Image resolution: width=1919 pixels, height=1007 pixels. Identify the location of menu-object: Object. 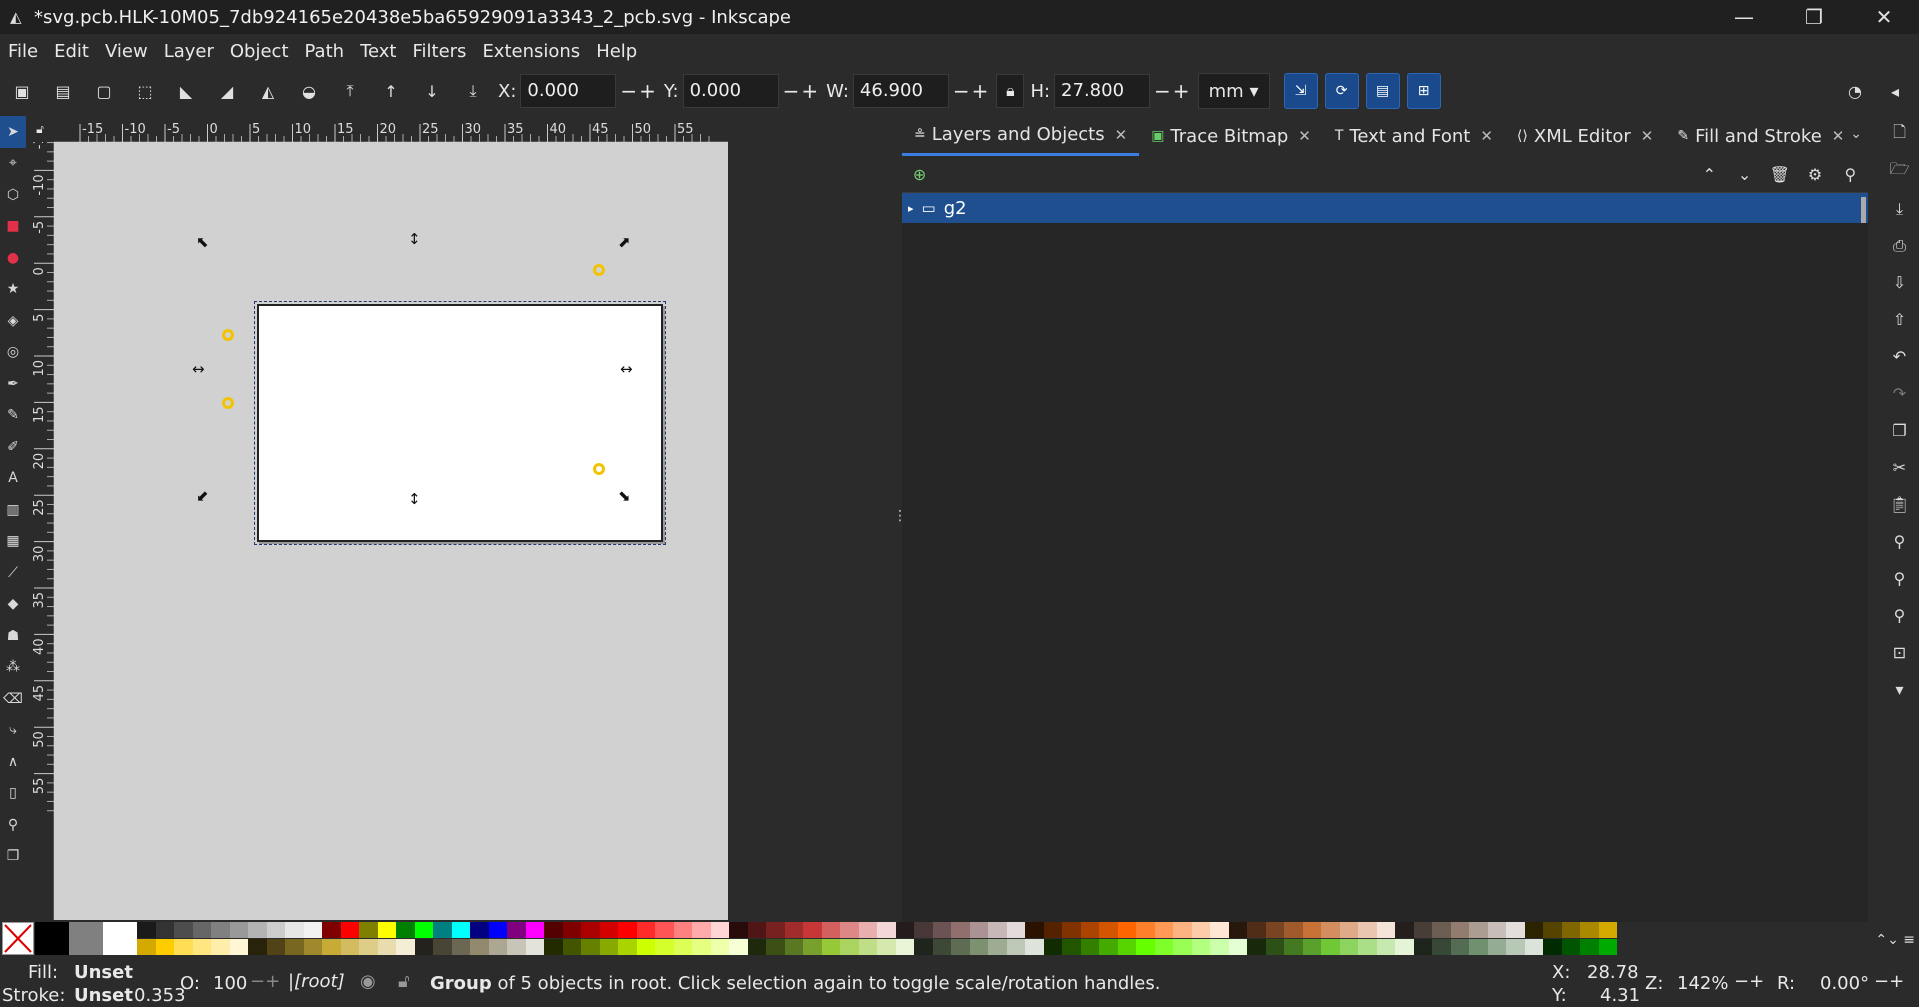
(259, 51).